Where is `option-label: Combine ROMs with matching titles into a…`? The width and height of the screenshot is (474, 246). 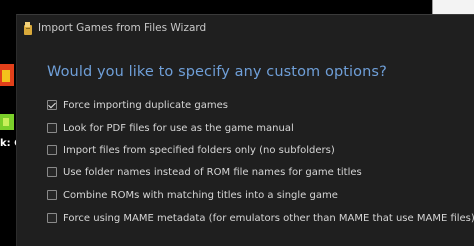 option-label: Combine ROMs with matching titles into a… is located at coordinates (200, 195).